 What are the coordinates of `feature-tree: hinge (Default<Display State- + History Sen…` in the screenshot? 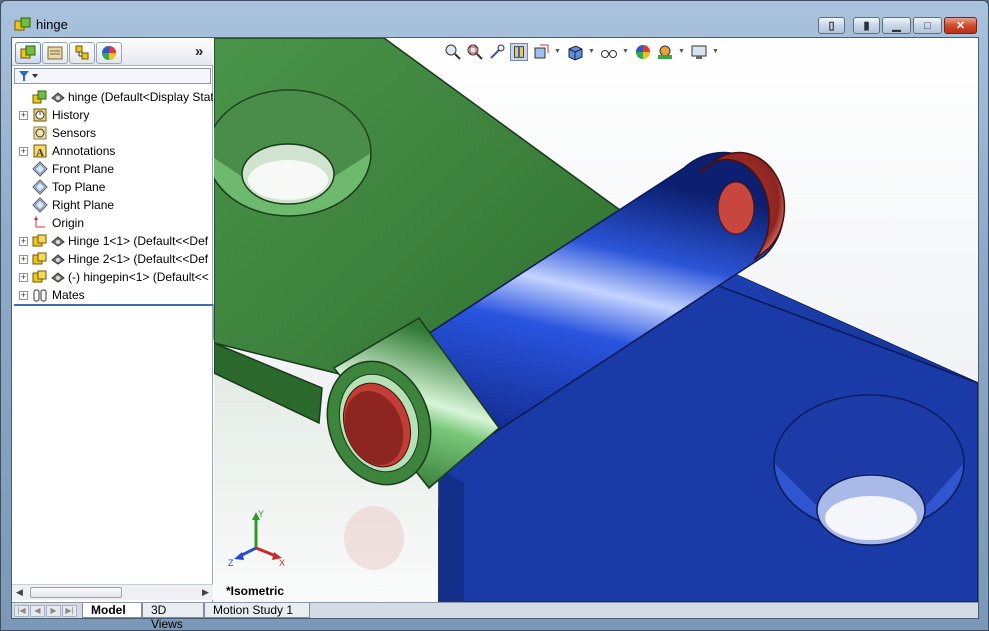 It's located at (112, 198).